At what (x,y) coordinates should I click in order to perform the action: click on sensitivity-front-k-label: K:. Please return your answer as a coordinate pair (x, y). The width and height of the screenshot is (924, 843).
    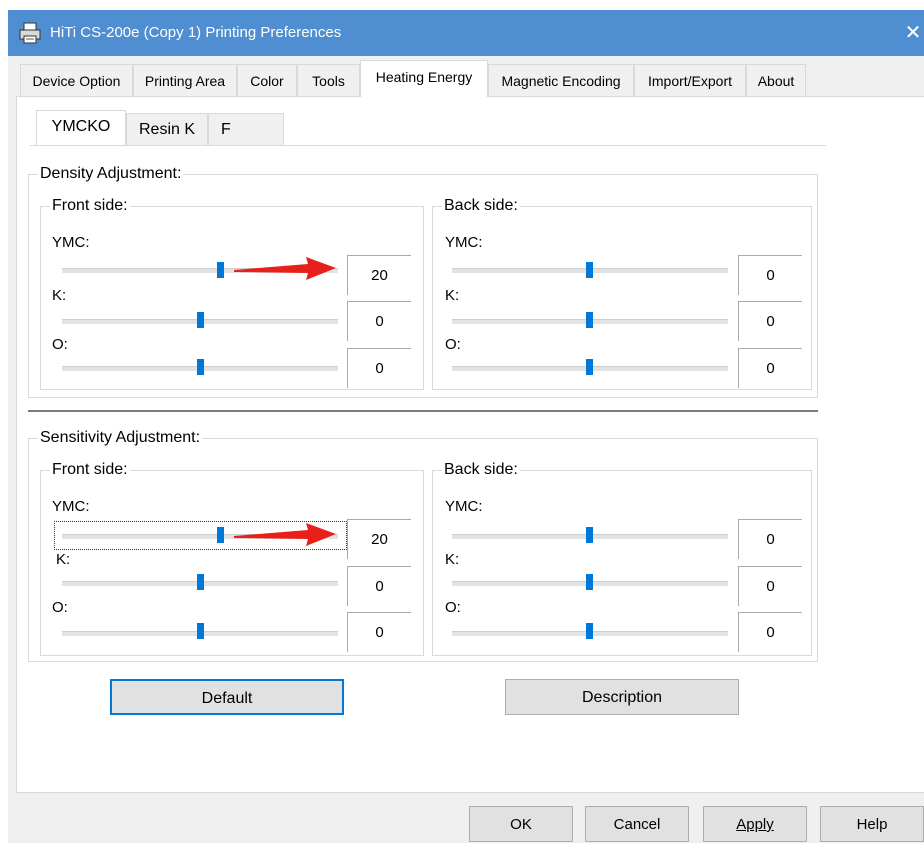
    Looking at the image, I should click on (63, 559).